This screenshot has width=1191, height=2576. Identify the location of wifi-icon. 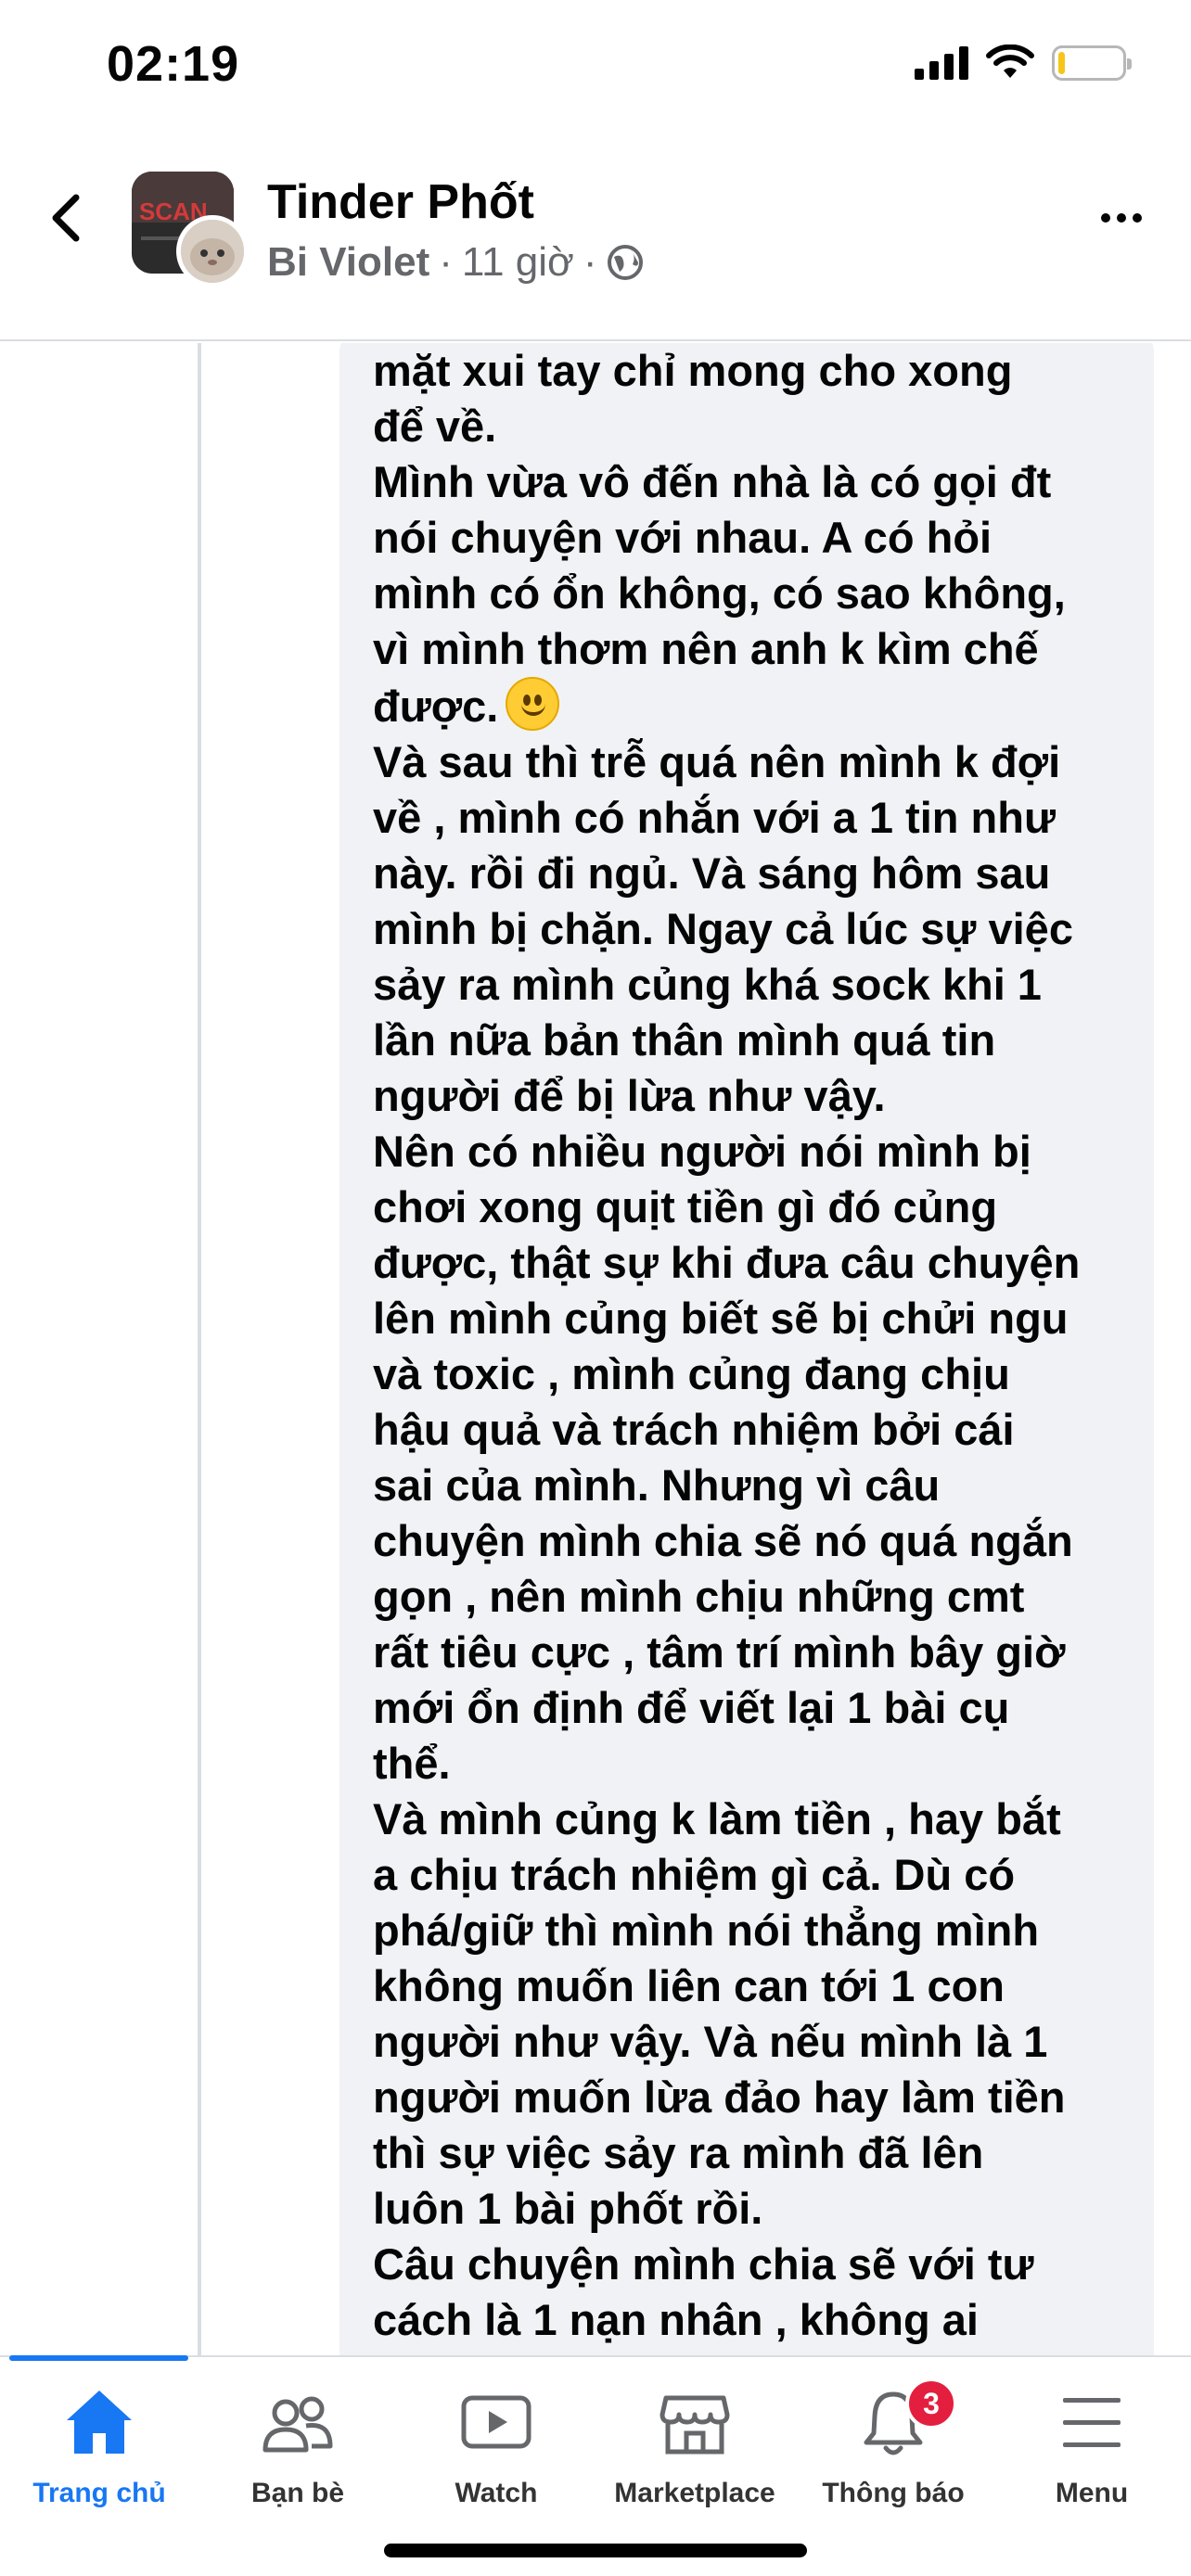
(1010, 61).